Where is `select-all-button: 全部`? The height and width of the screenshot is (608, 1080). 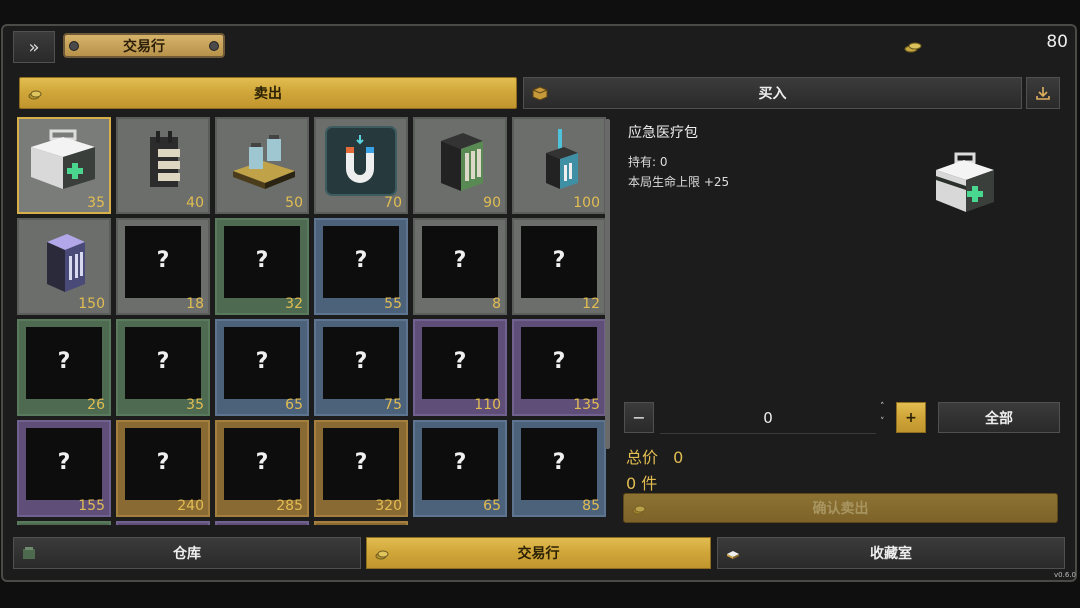
select-all-button: 全部 is located at coordinates (999, 417).